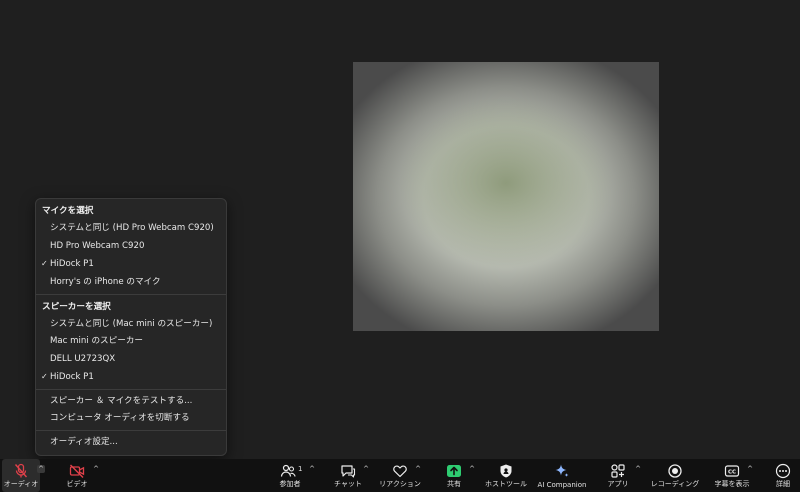  I want to click on participants-icon, so click(288, 471).